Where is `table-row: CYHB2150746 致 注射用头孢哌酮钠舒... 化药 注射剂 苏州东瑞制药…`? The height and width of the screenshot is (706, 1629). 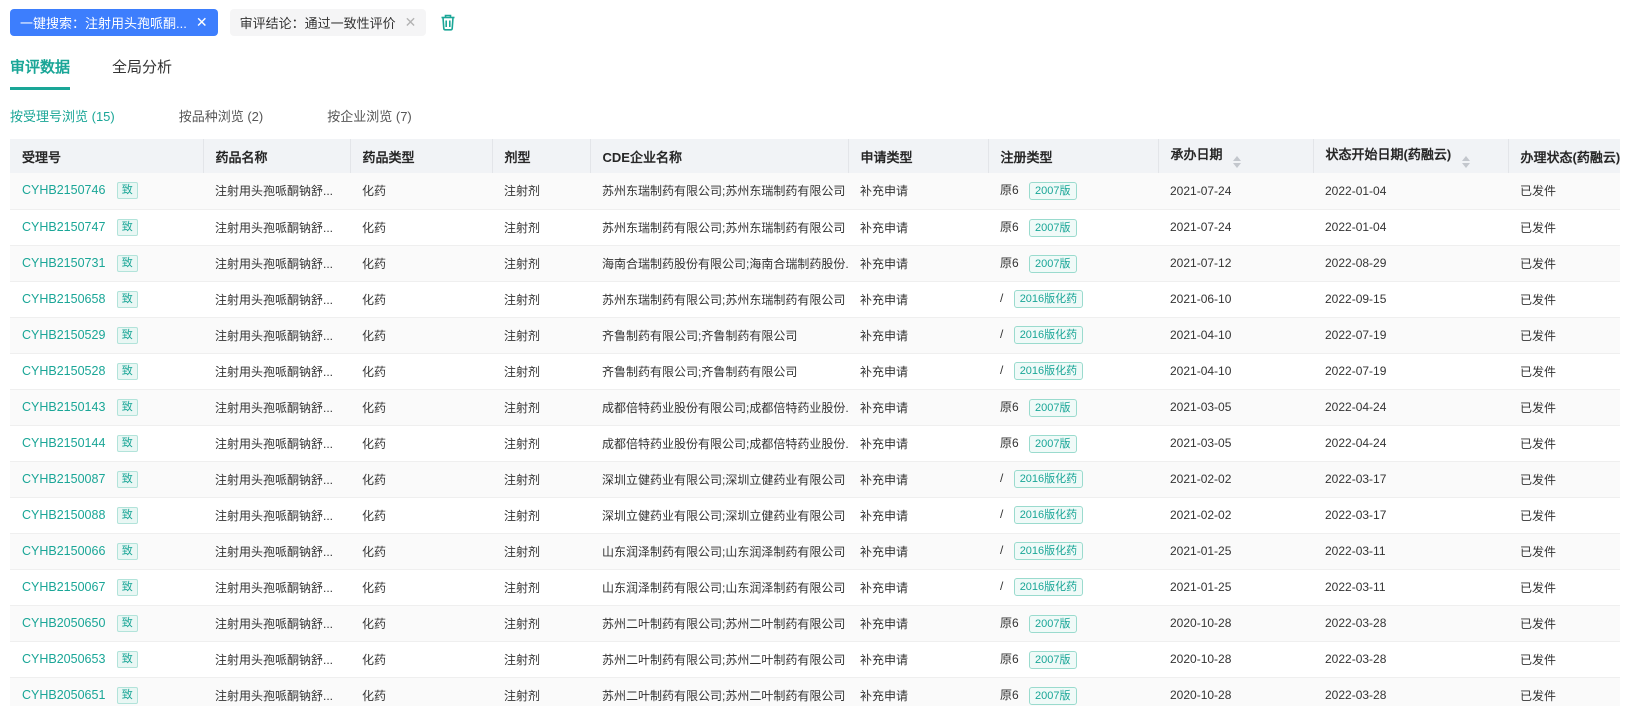
table-row: CYHB2150746 致 注射用头孢哌酮钠舒... 化药 注射剂 苏州东瑞制药… is located at coordinates (815, 191).